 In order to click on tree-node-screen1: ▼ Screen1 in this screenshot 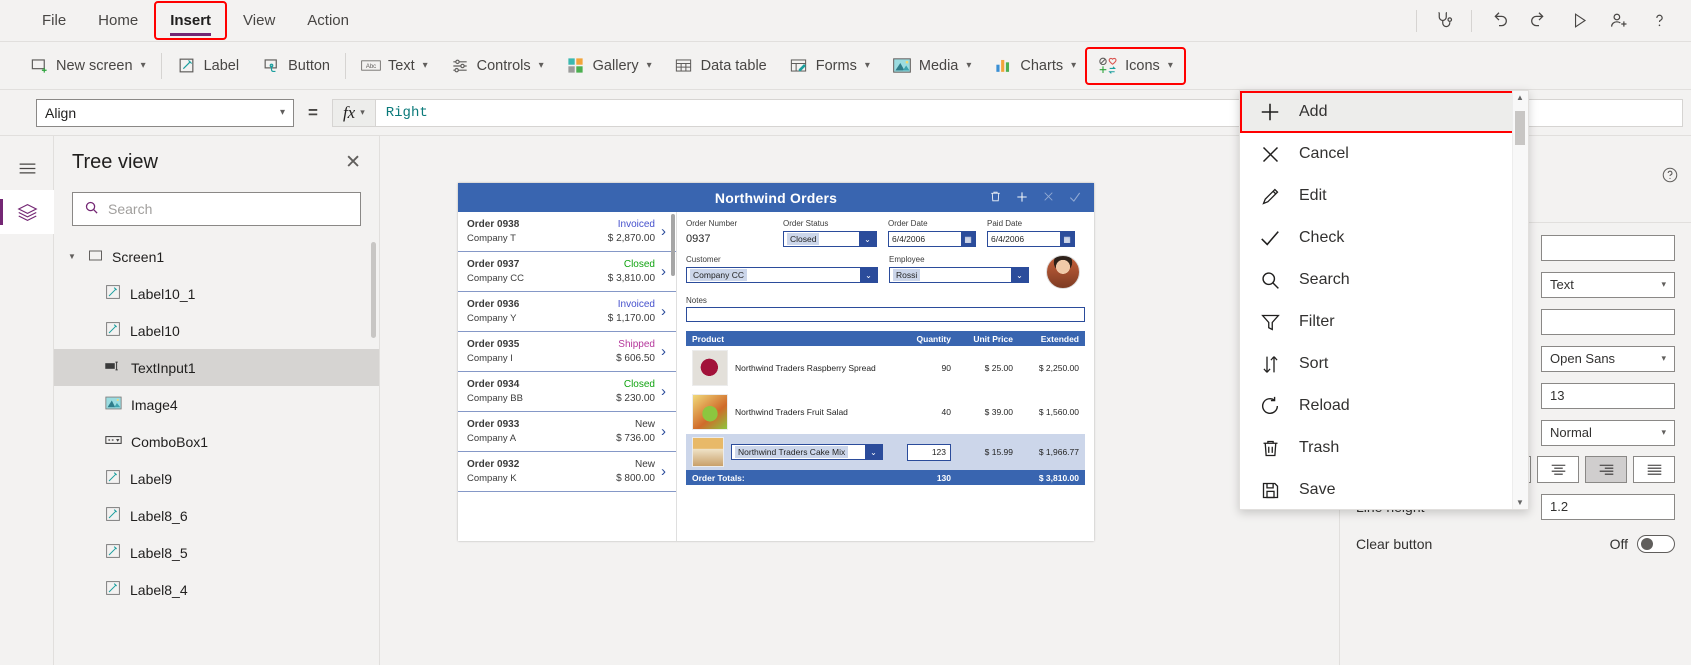, I will do `click(216, 256)`.